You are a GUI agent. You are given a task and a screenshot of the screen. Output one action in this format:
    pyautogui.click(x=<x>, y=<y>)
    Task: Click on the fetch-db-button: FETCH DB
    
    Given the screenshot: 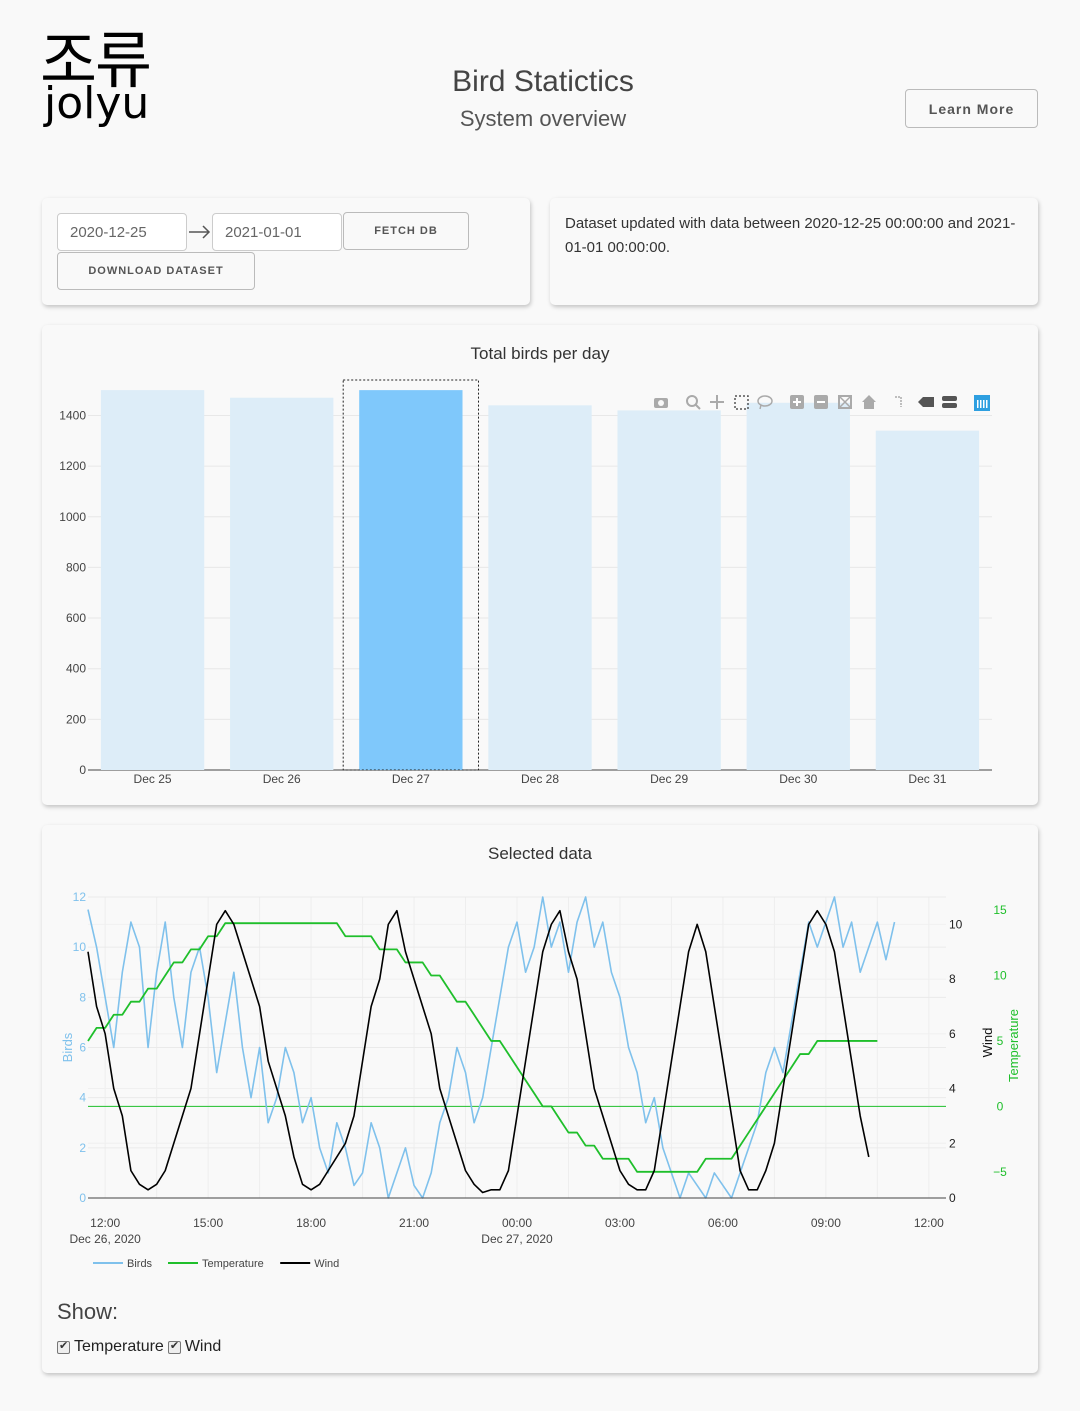 What is the action you would take?
    pyautogui.click(x=406, y=231)
    